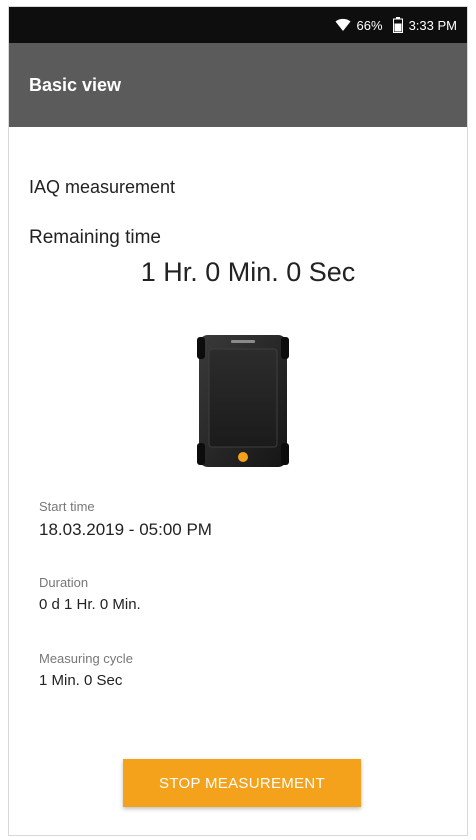 Image resolution: width=476 pixels, height=840 pixels. Describe the element at coordinates (125, 529) in the screenshot. I see `start-time-value: 18.03.2019 - 05:00 PM` at that location.